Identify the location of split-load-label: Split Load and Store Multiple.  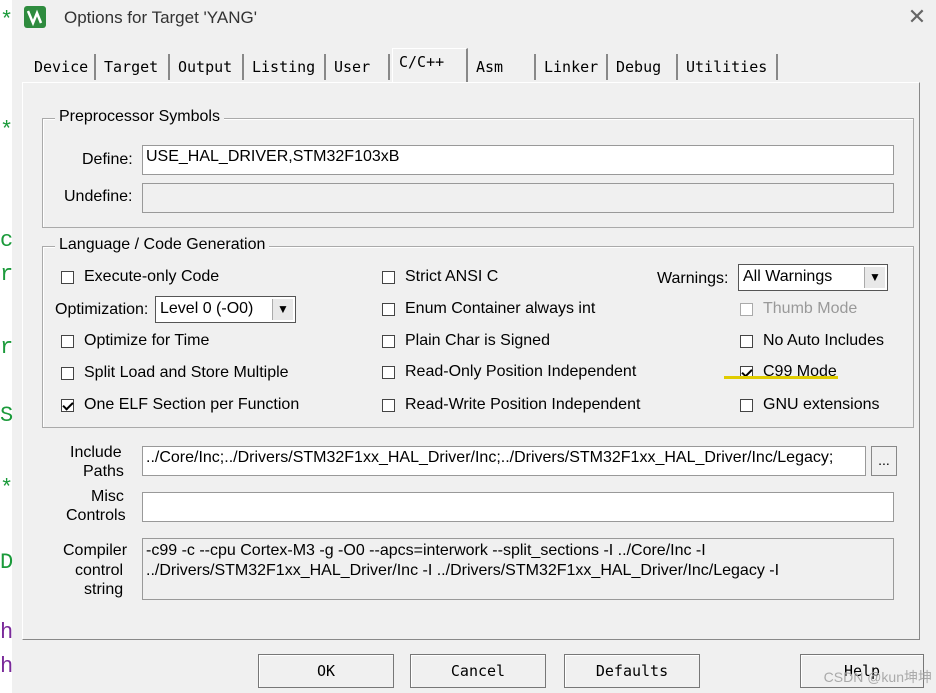
(186, 372).